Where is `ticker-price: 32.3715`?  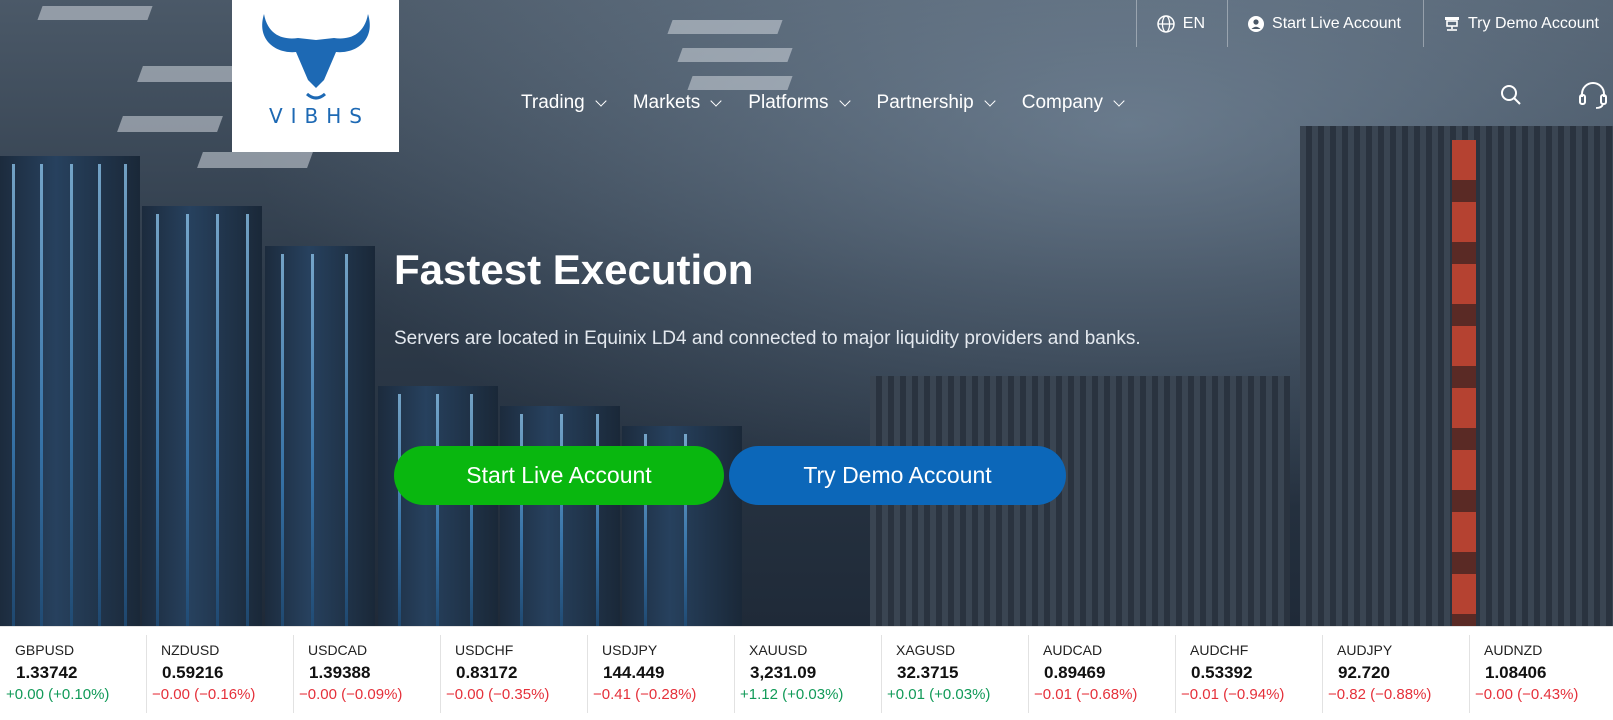 ticker-price: 32.3715 is located at coordinates (928, 672).